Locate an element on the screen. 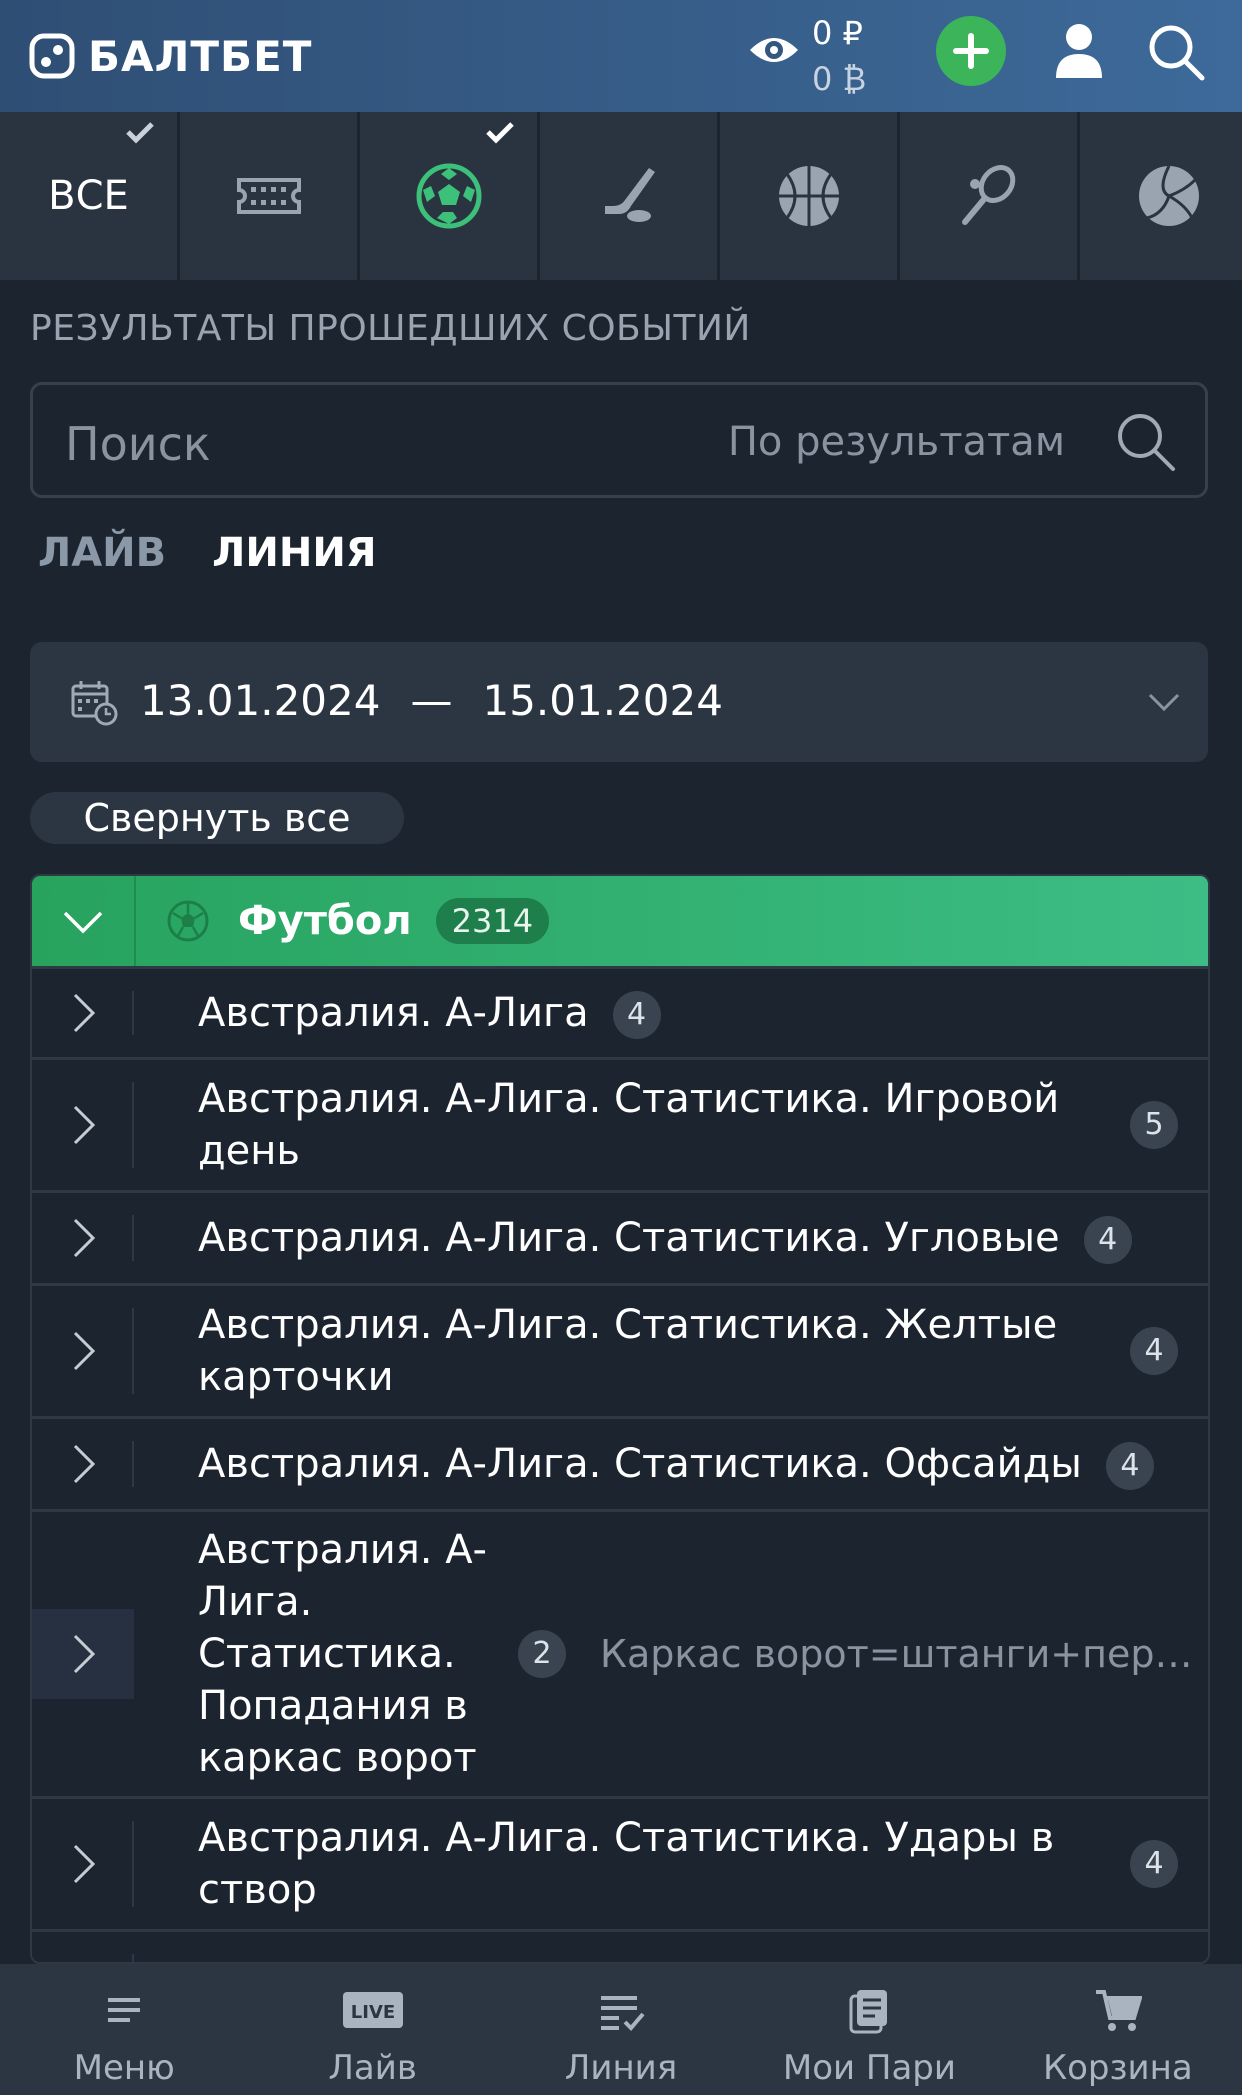 The image size is (1242, 2095). top-bar: БАЛТБЕТ 0 ₽ 0 ₿ is located at coordinates (621, 56).